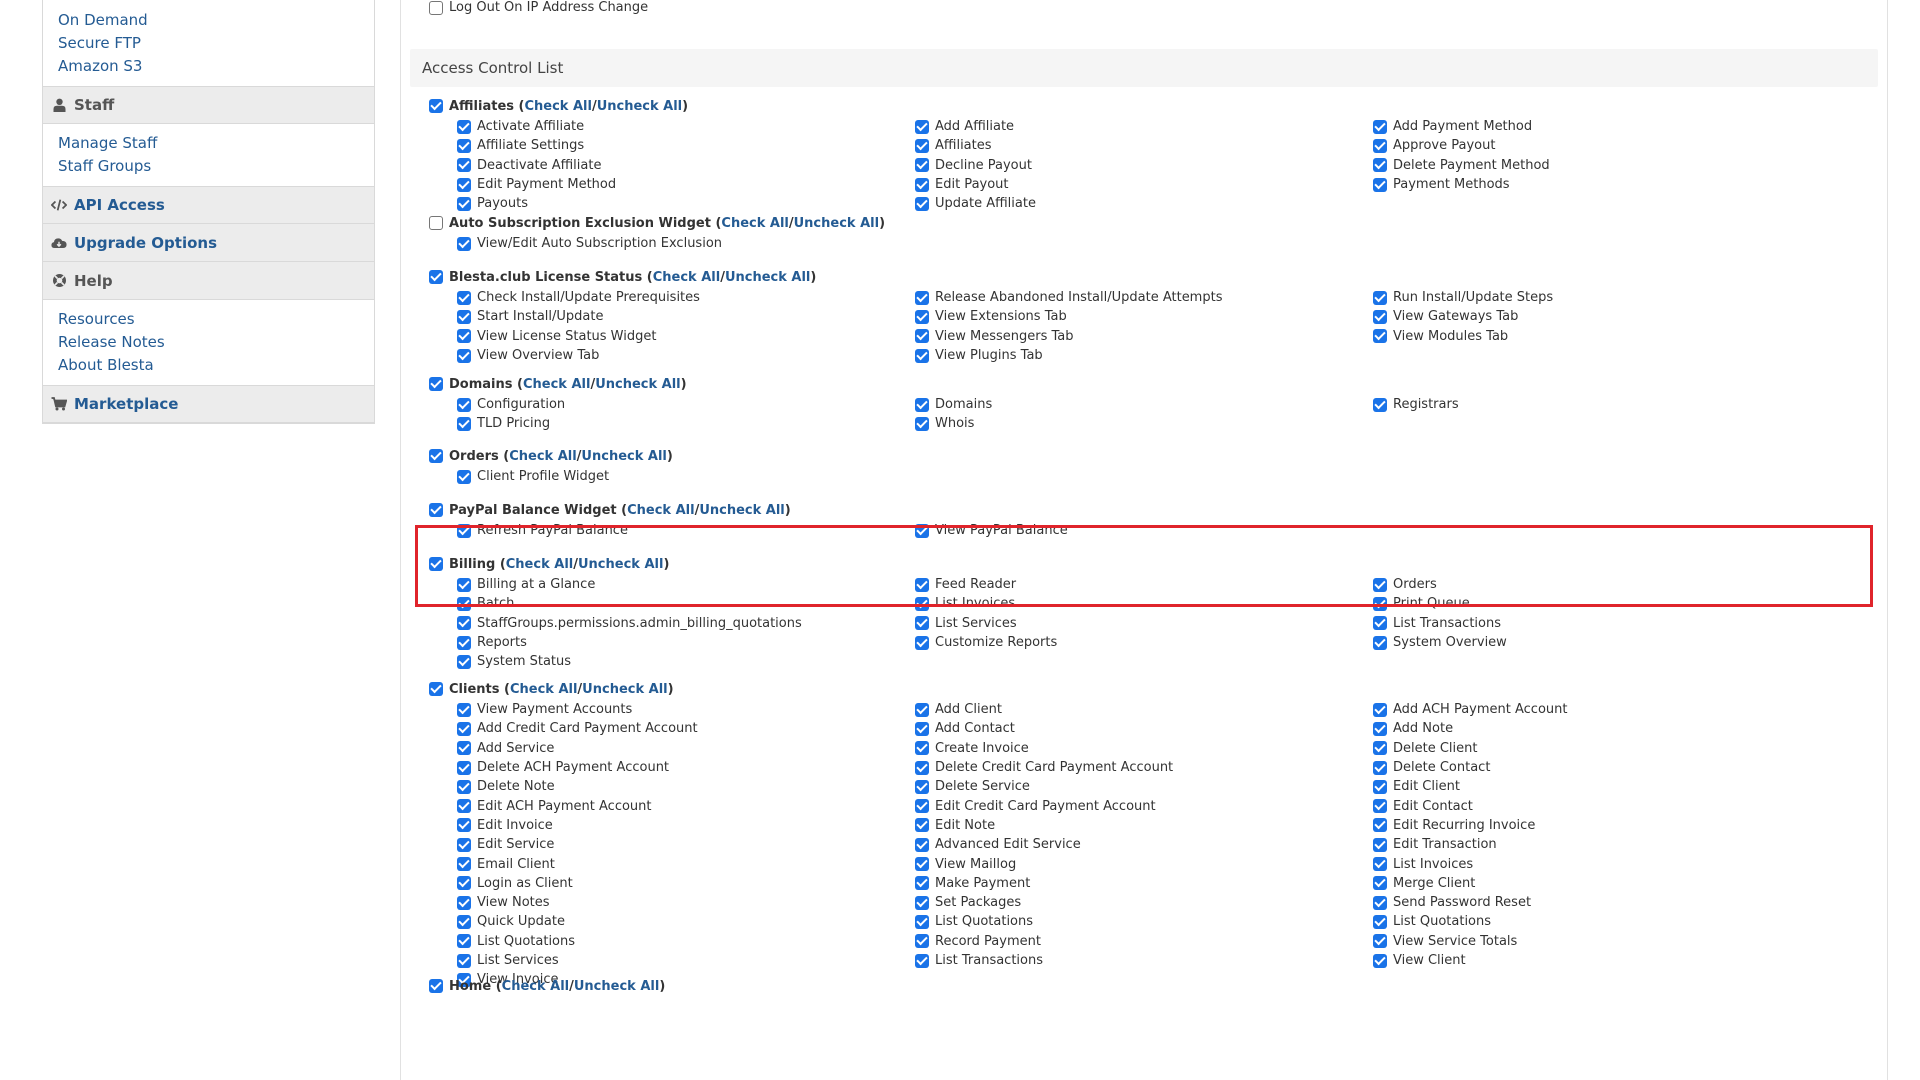 The image size is (1920, 1080). What do you see at coordinates (686, 476) in the screenshot?
I see `acl-permission-item: Client Profile Widget` at bounding box center [686, 476].